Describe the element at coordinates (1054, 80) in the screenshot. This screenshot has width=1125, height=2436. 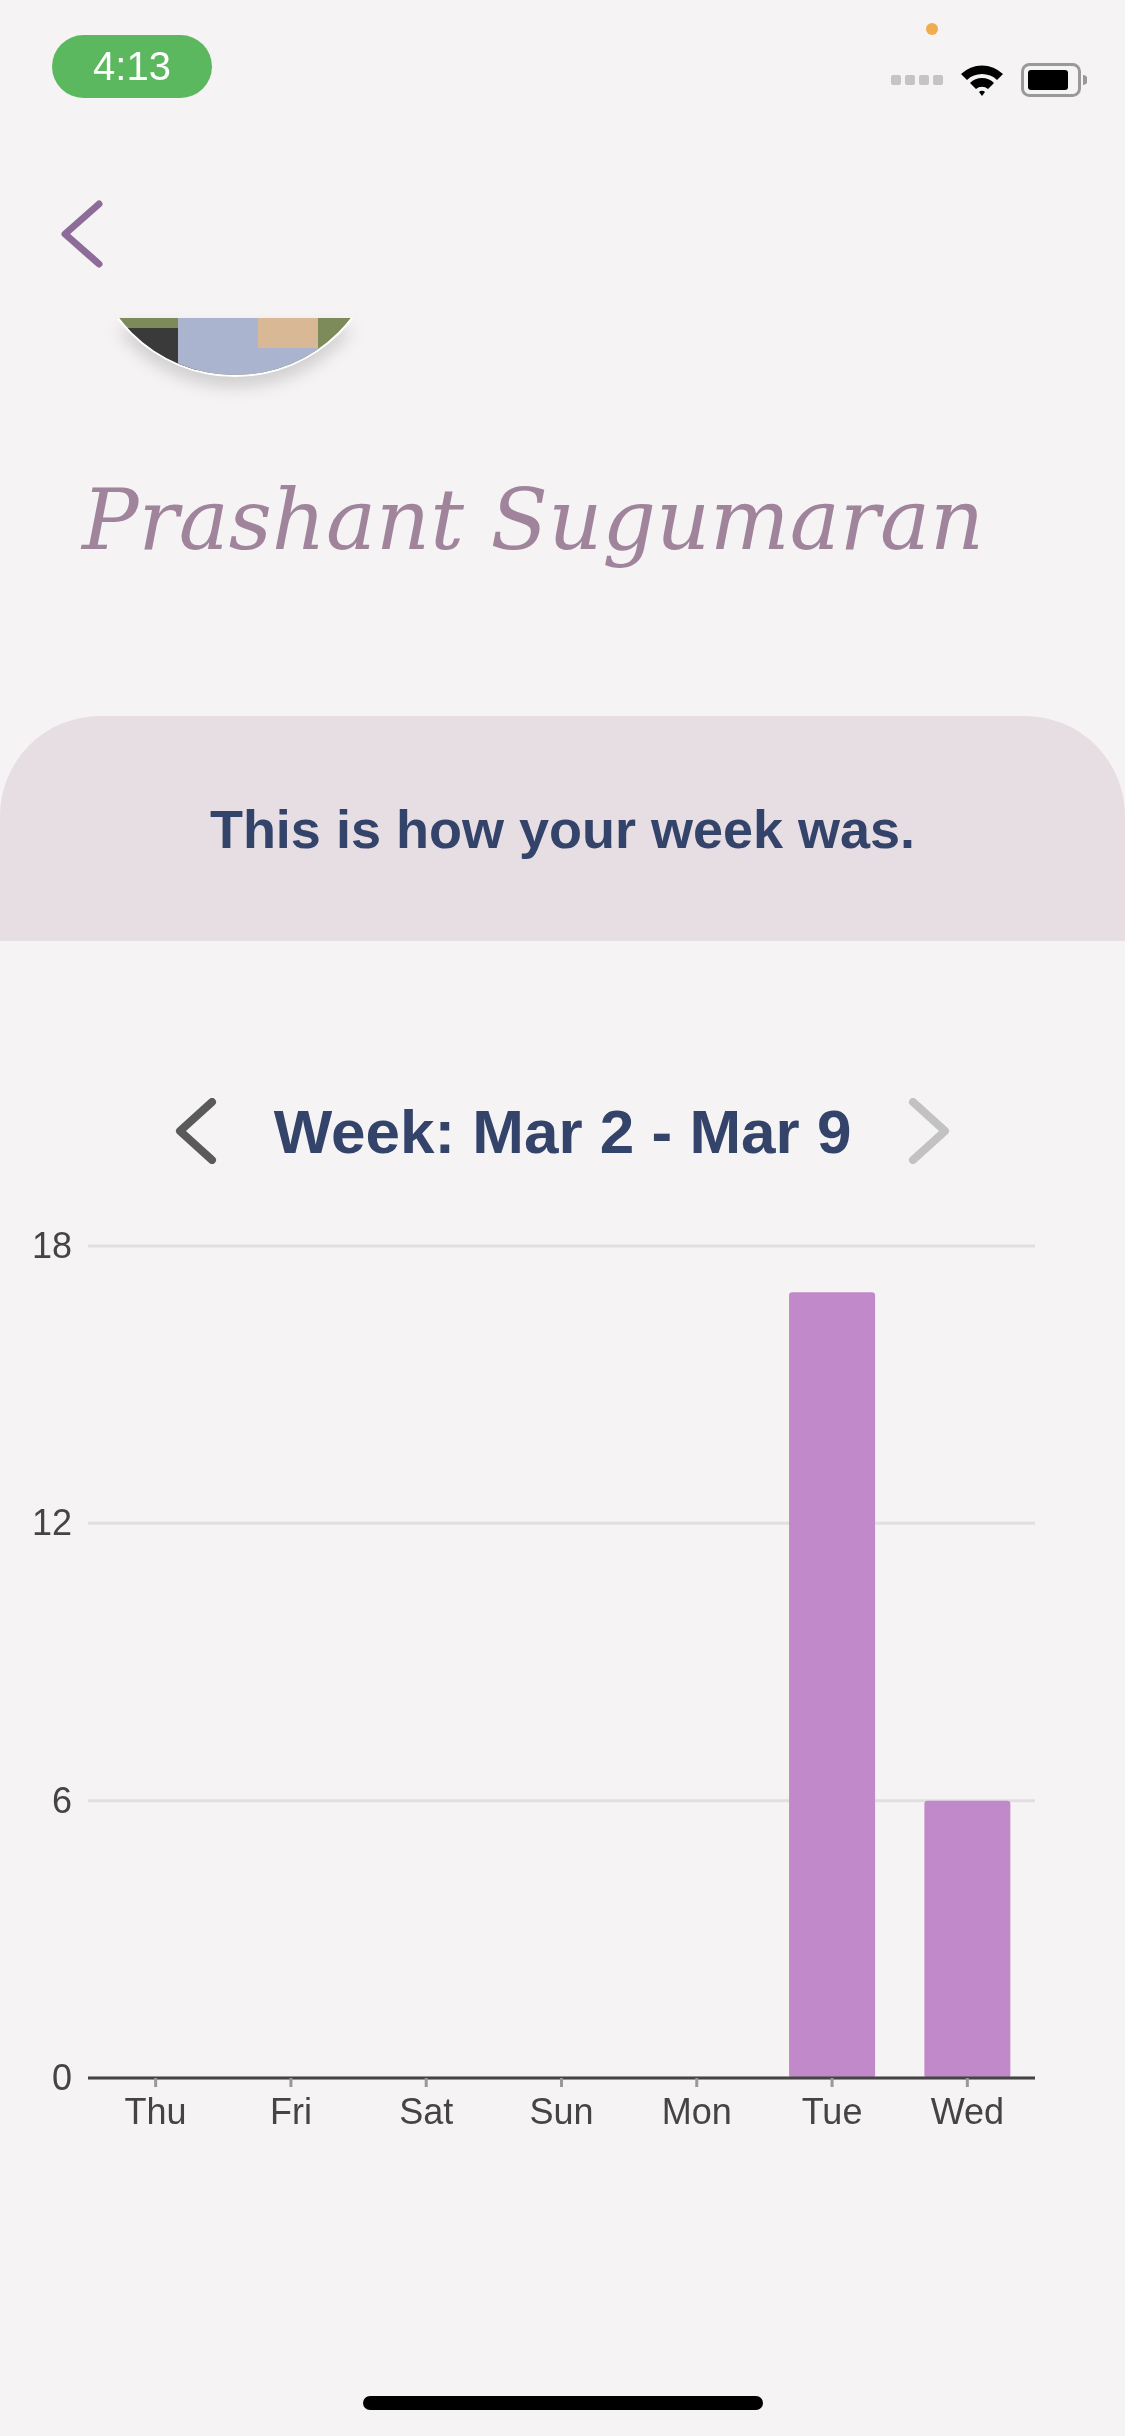
I see `battery-icon` at that location.